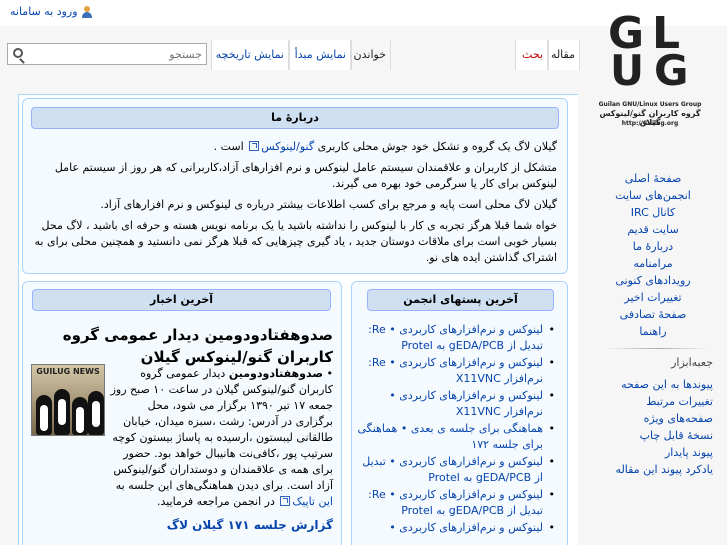 This screenshot has width=727, height=545. What do you see at coordinates (676, 435) in the screenshot?
I see `toolbox-printable-version: نسخهٔ قابل چاپ` at bounding box center [676, 435].